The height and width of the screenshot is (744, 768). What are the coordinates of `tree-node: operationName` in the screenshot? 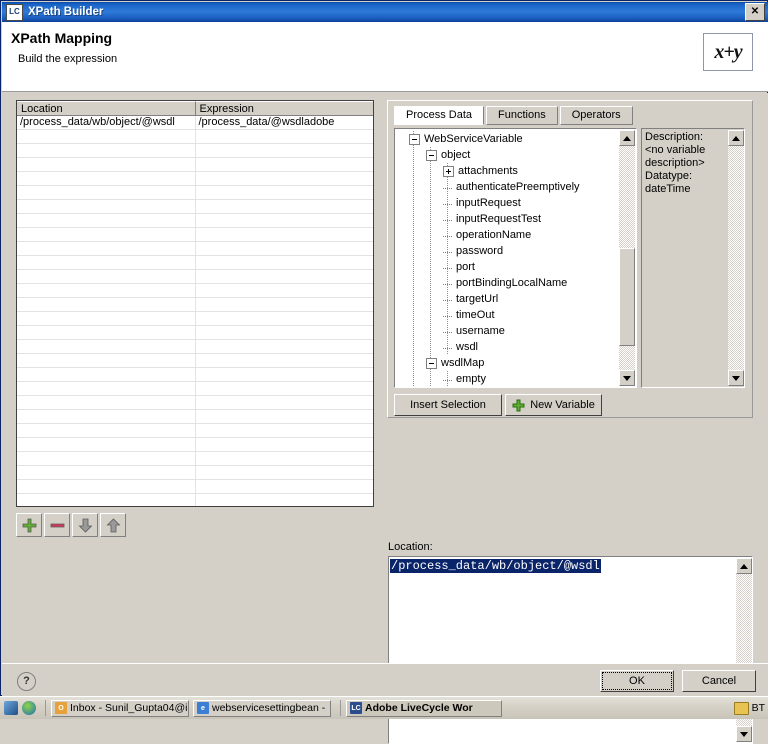 It's located at (507, 235).